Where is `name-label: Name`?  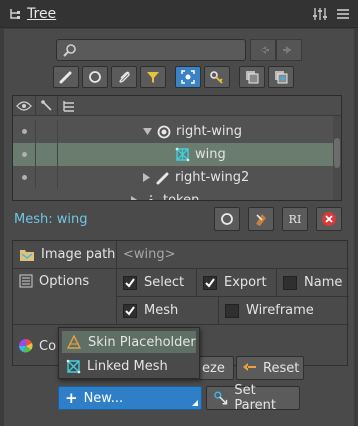
name-label: Name is located at coordinates (323, 282).